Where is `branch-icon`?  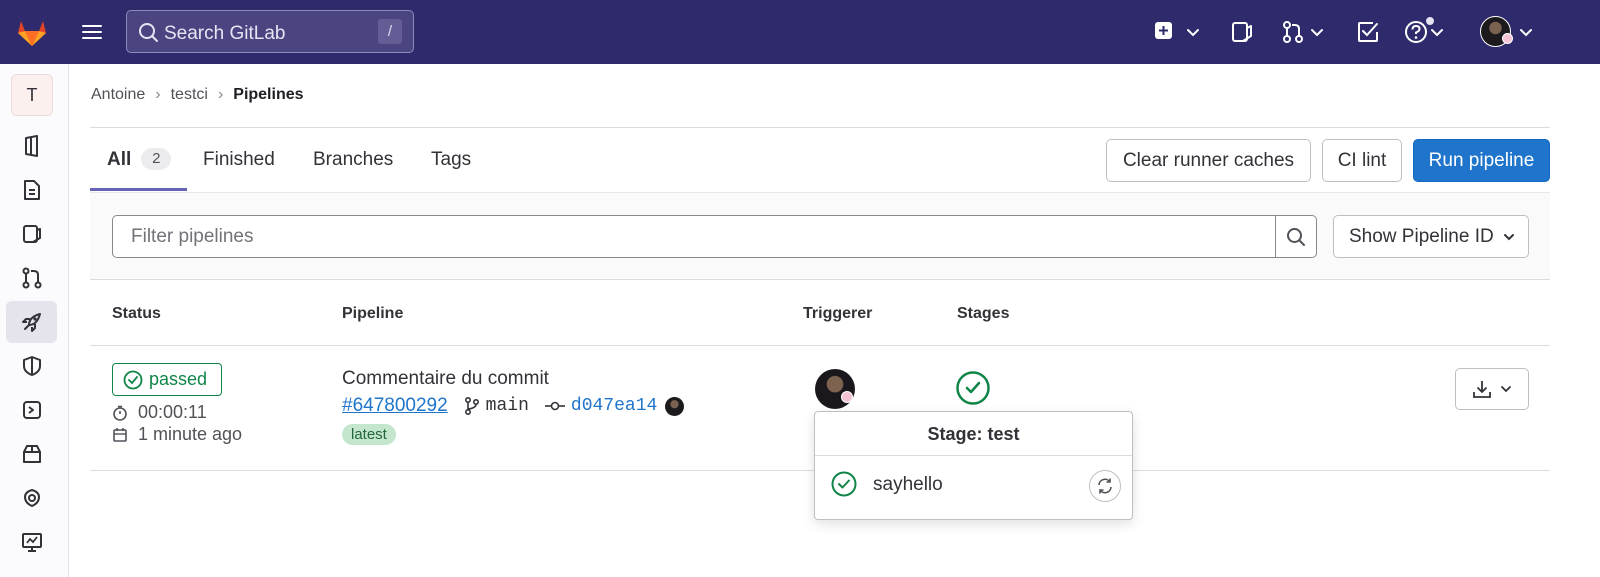 branch-icon is located at coordinates (471, 406).